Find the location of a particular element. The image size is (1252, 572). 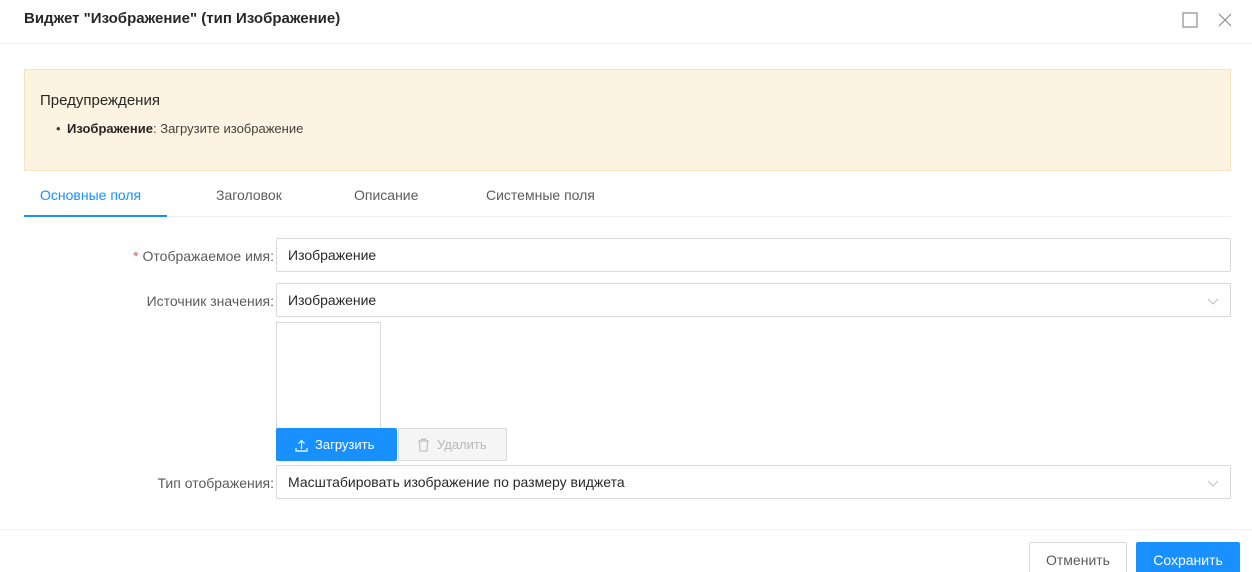

tab-description: Описание is located at coordinates (386, 195).